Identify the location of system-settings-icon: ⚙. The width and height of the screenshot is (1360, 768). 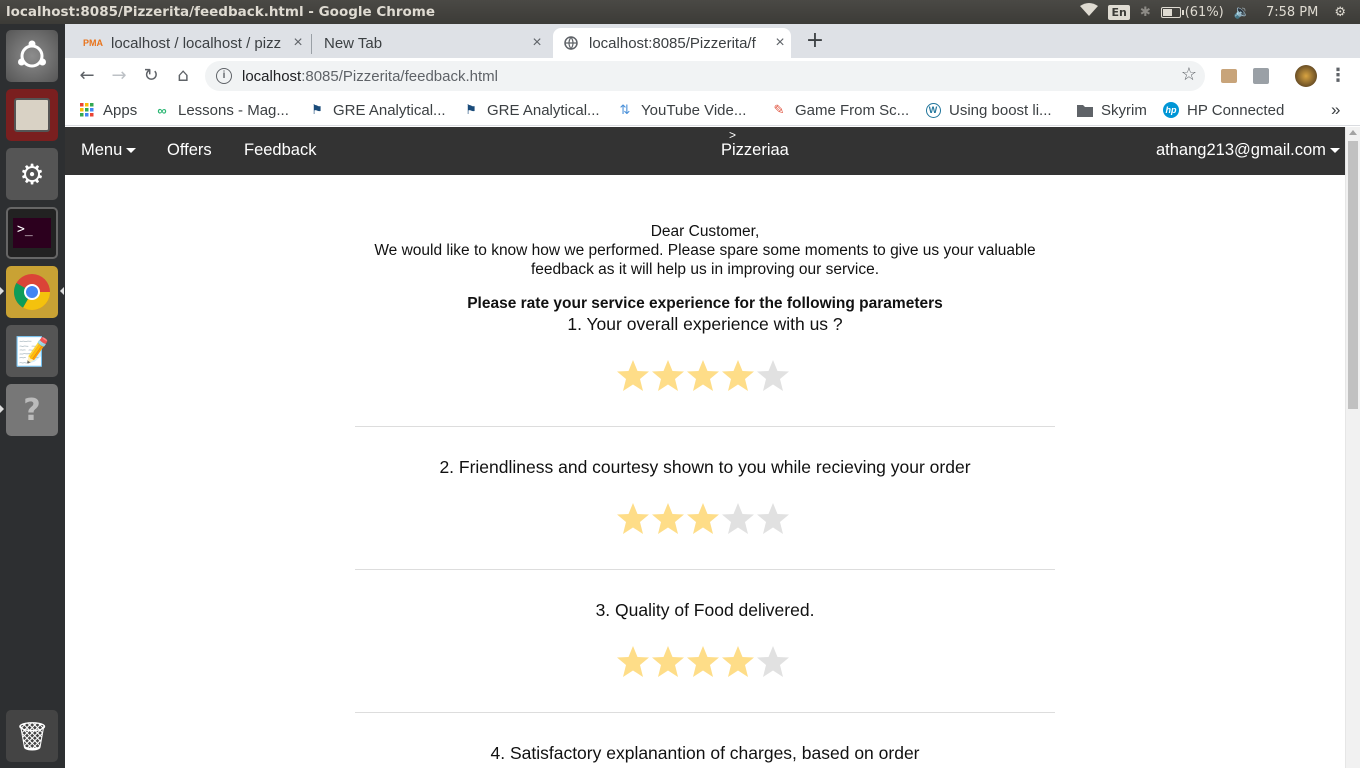
(32, 174).